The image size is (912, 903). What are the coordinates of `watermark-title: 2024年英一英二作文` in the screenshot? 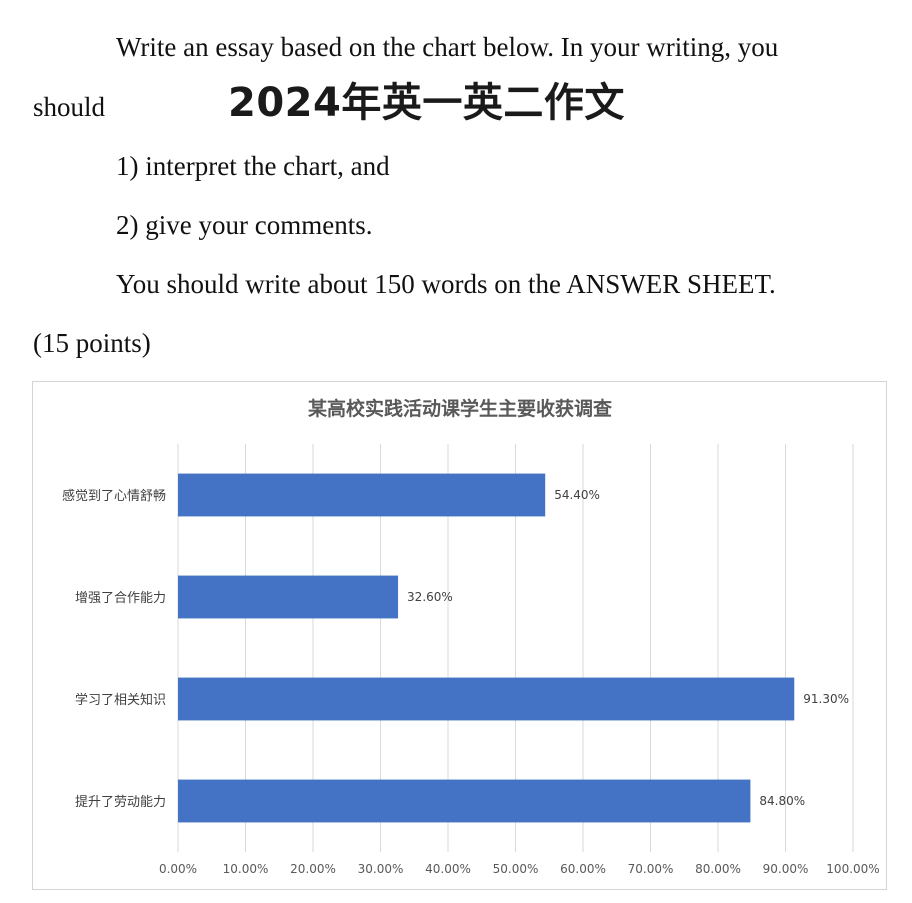 It's located at (426, 103).